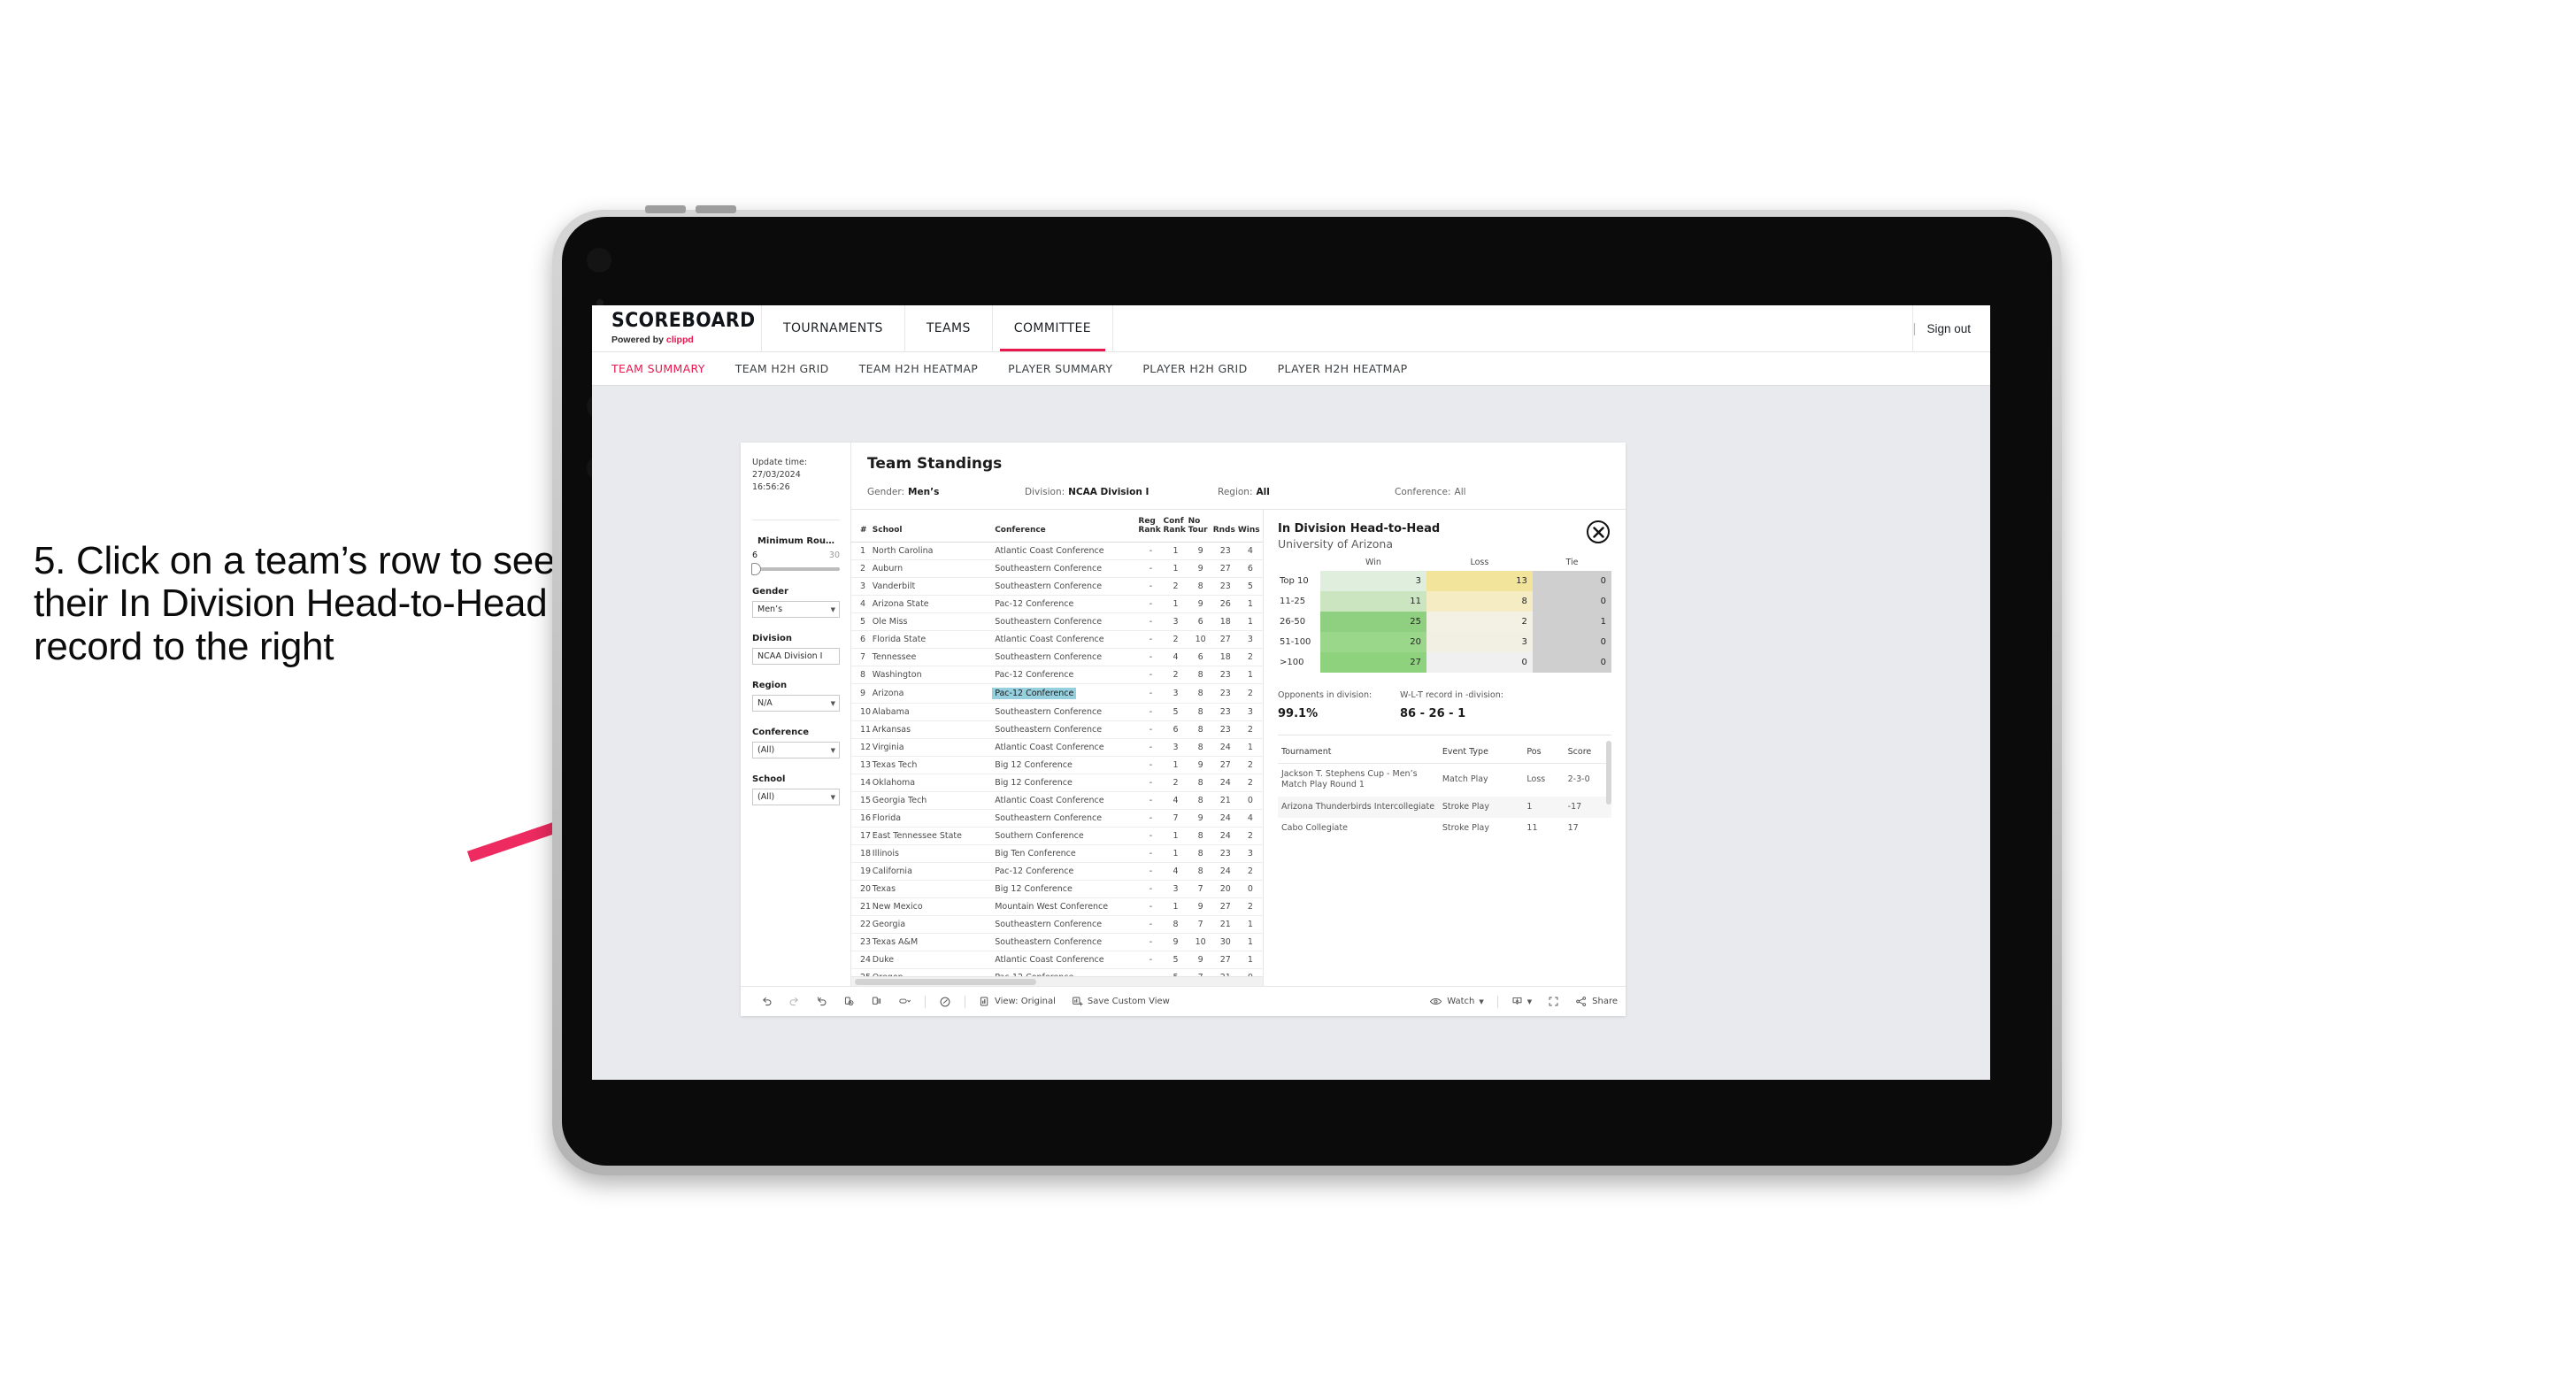  I want to click on subnav-item-team-summary: TEAM SUMMARY, so click(658, 369).